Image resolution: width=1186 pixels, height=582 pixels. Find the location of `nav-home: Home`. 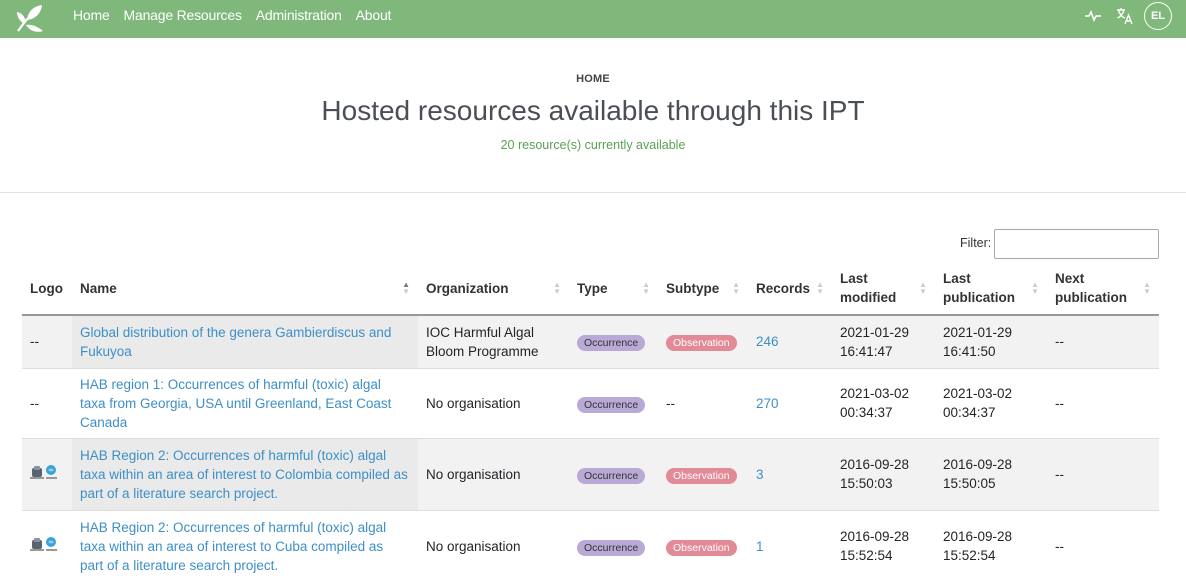

nav-home: Home is located at coordinates (91, 15).